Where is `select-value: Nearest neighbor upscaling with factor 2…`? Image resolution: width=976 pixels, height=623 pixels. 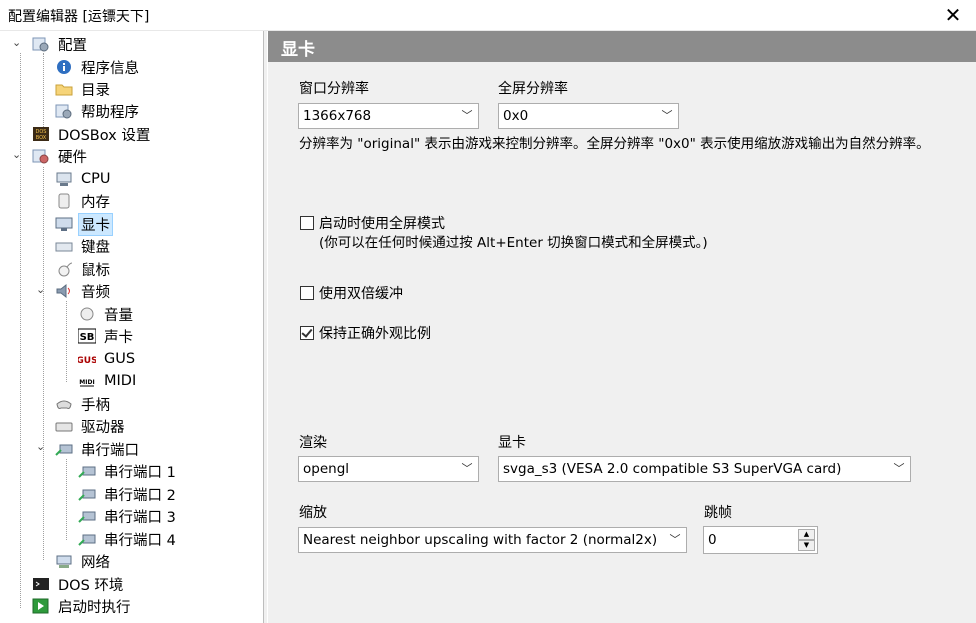
select-value: Nearest neighbor upscaling with factor 2… is located at coordinates (480, 540).